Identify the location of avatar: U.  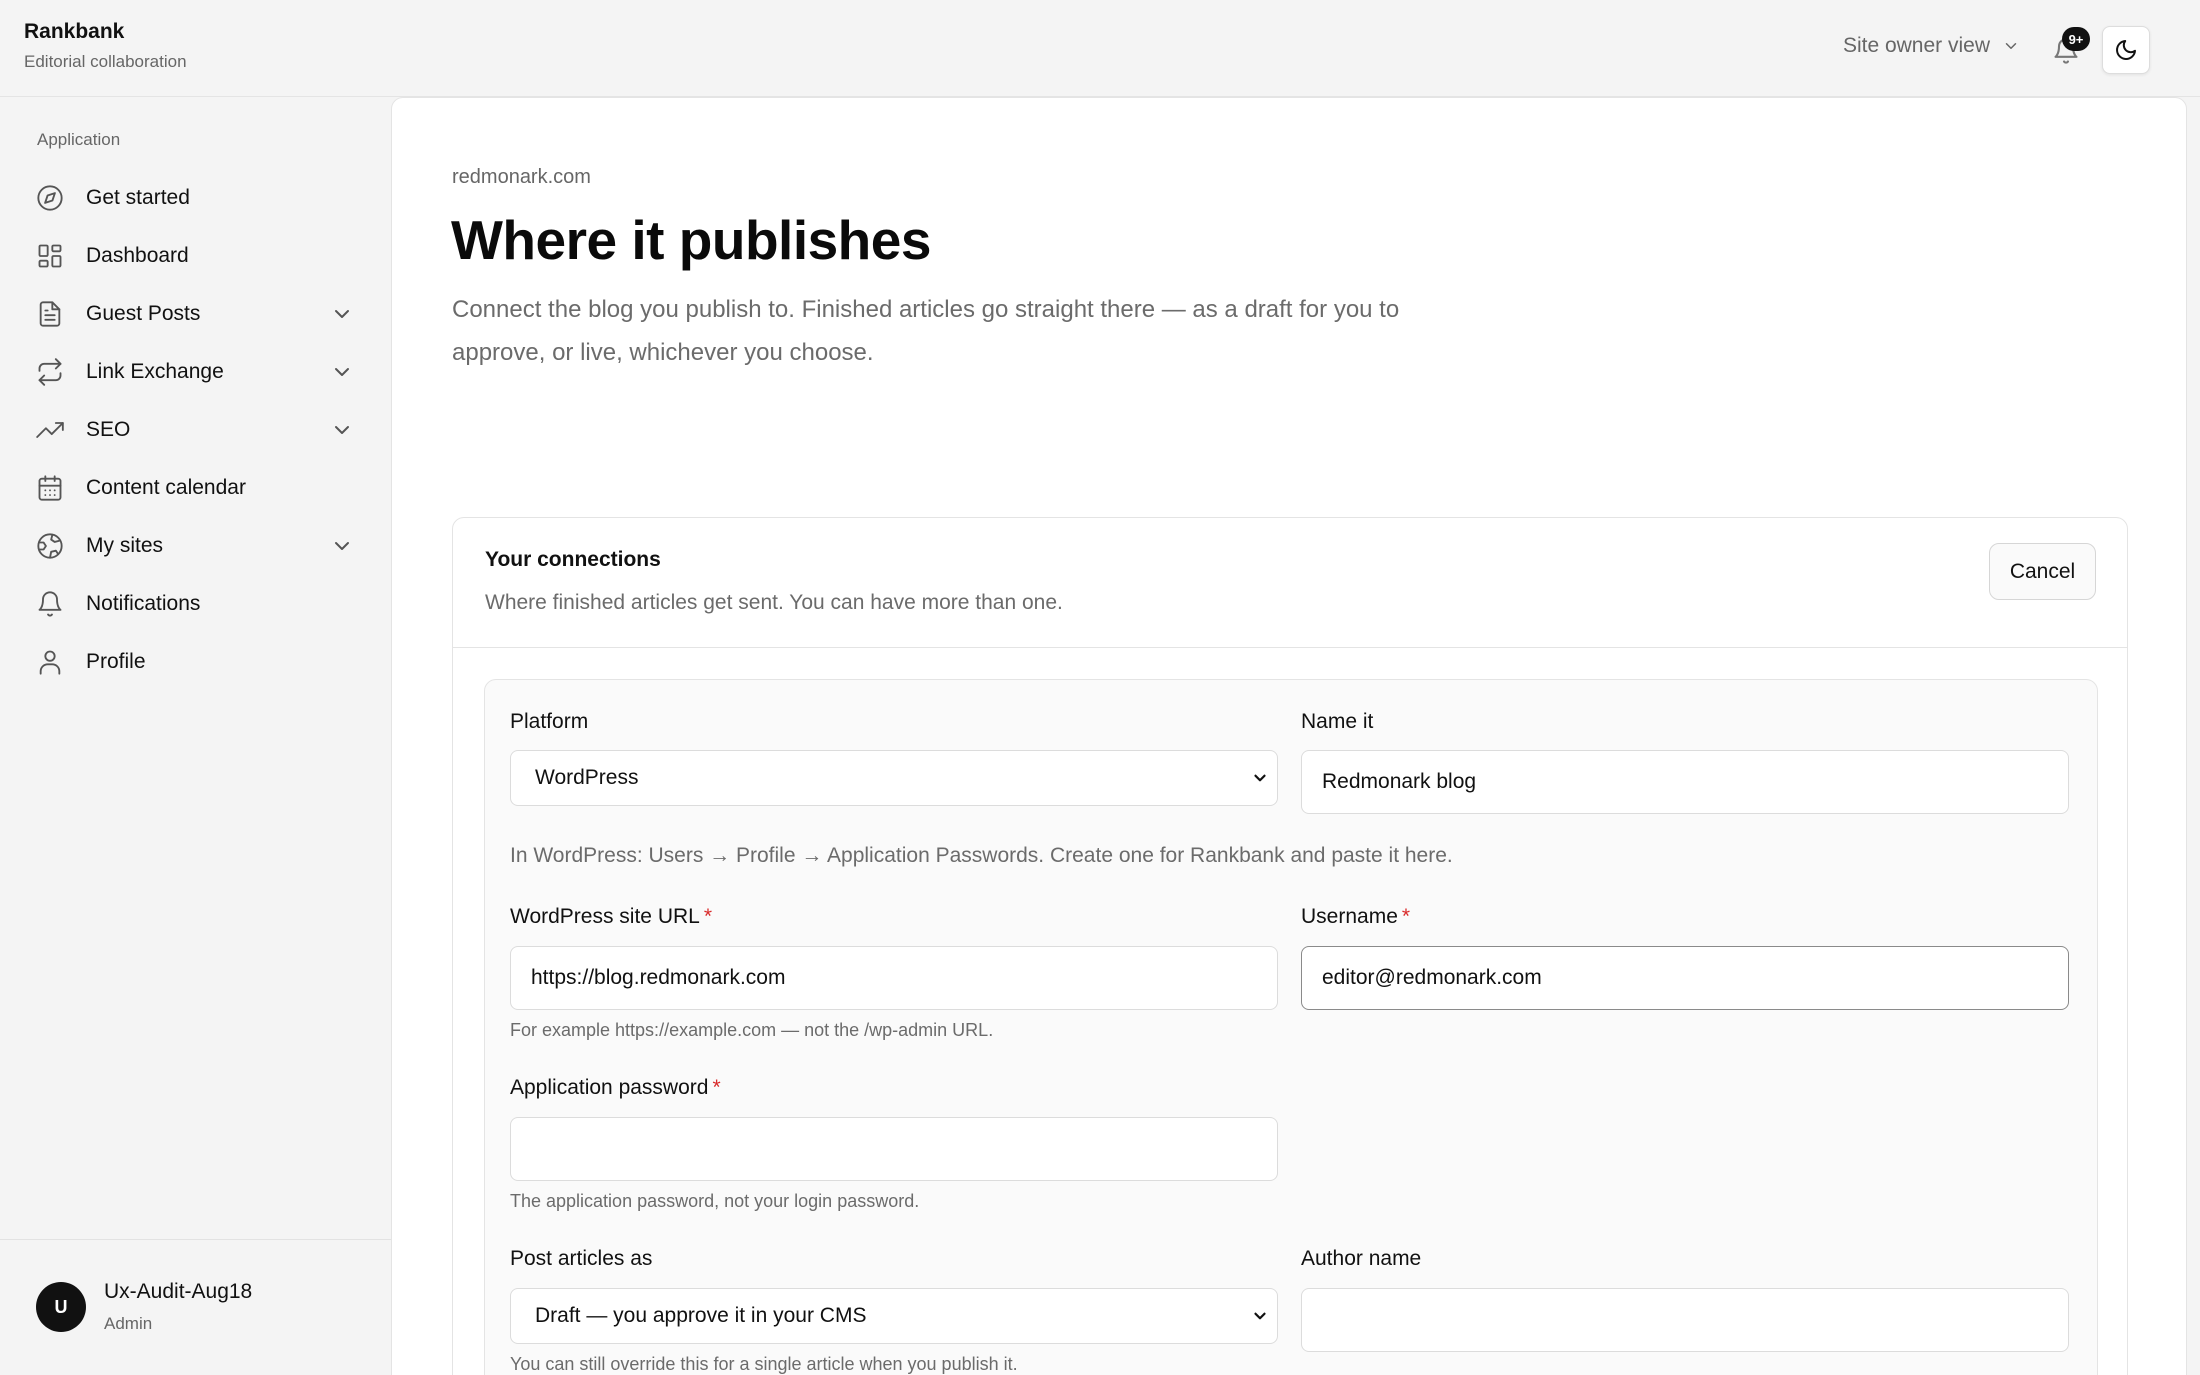
(61, 1307).